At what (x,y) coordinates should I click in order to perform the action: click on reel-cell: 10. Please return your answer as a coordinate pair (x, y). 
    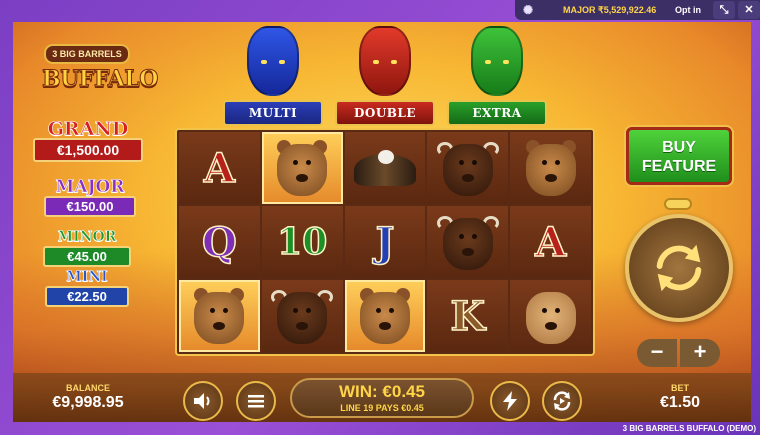
    Looking at the image, I should click on (302, 242).